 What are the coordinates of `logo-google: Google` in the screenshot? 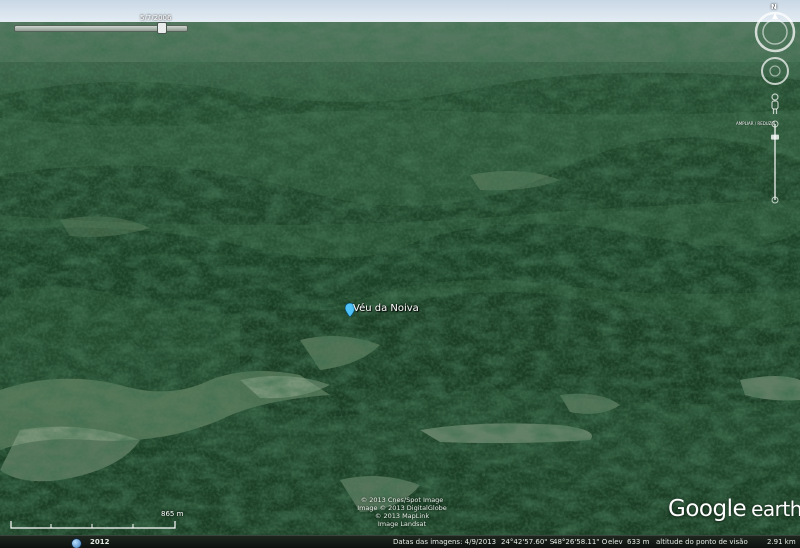 It's located at (707, 509).